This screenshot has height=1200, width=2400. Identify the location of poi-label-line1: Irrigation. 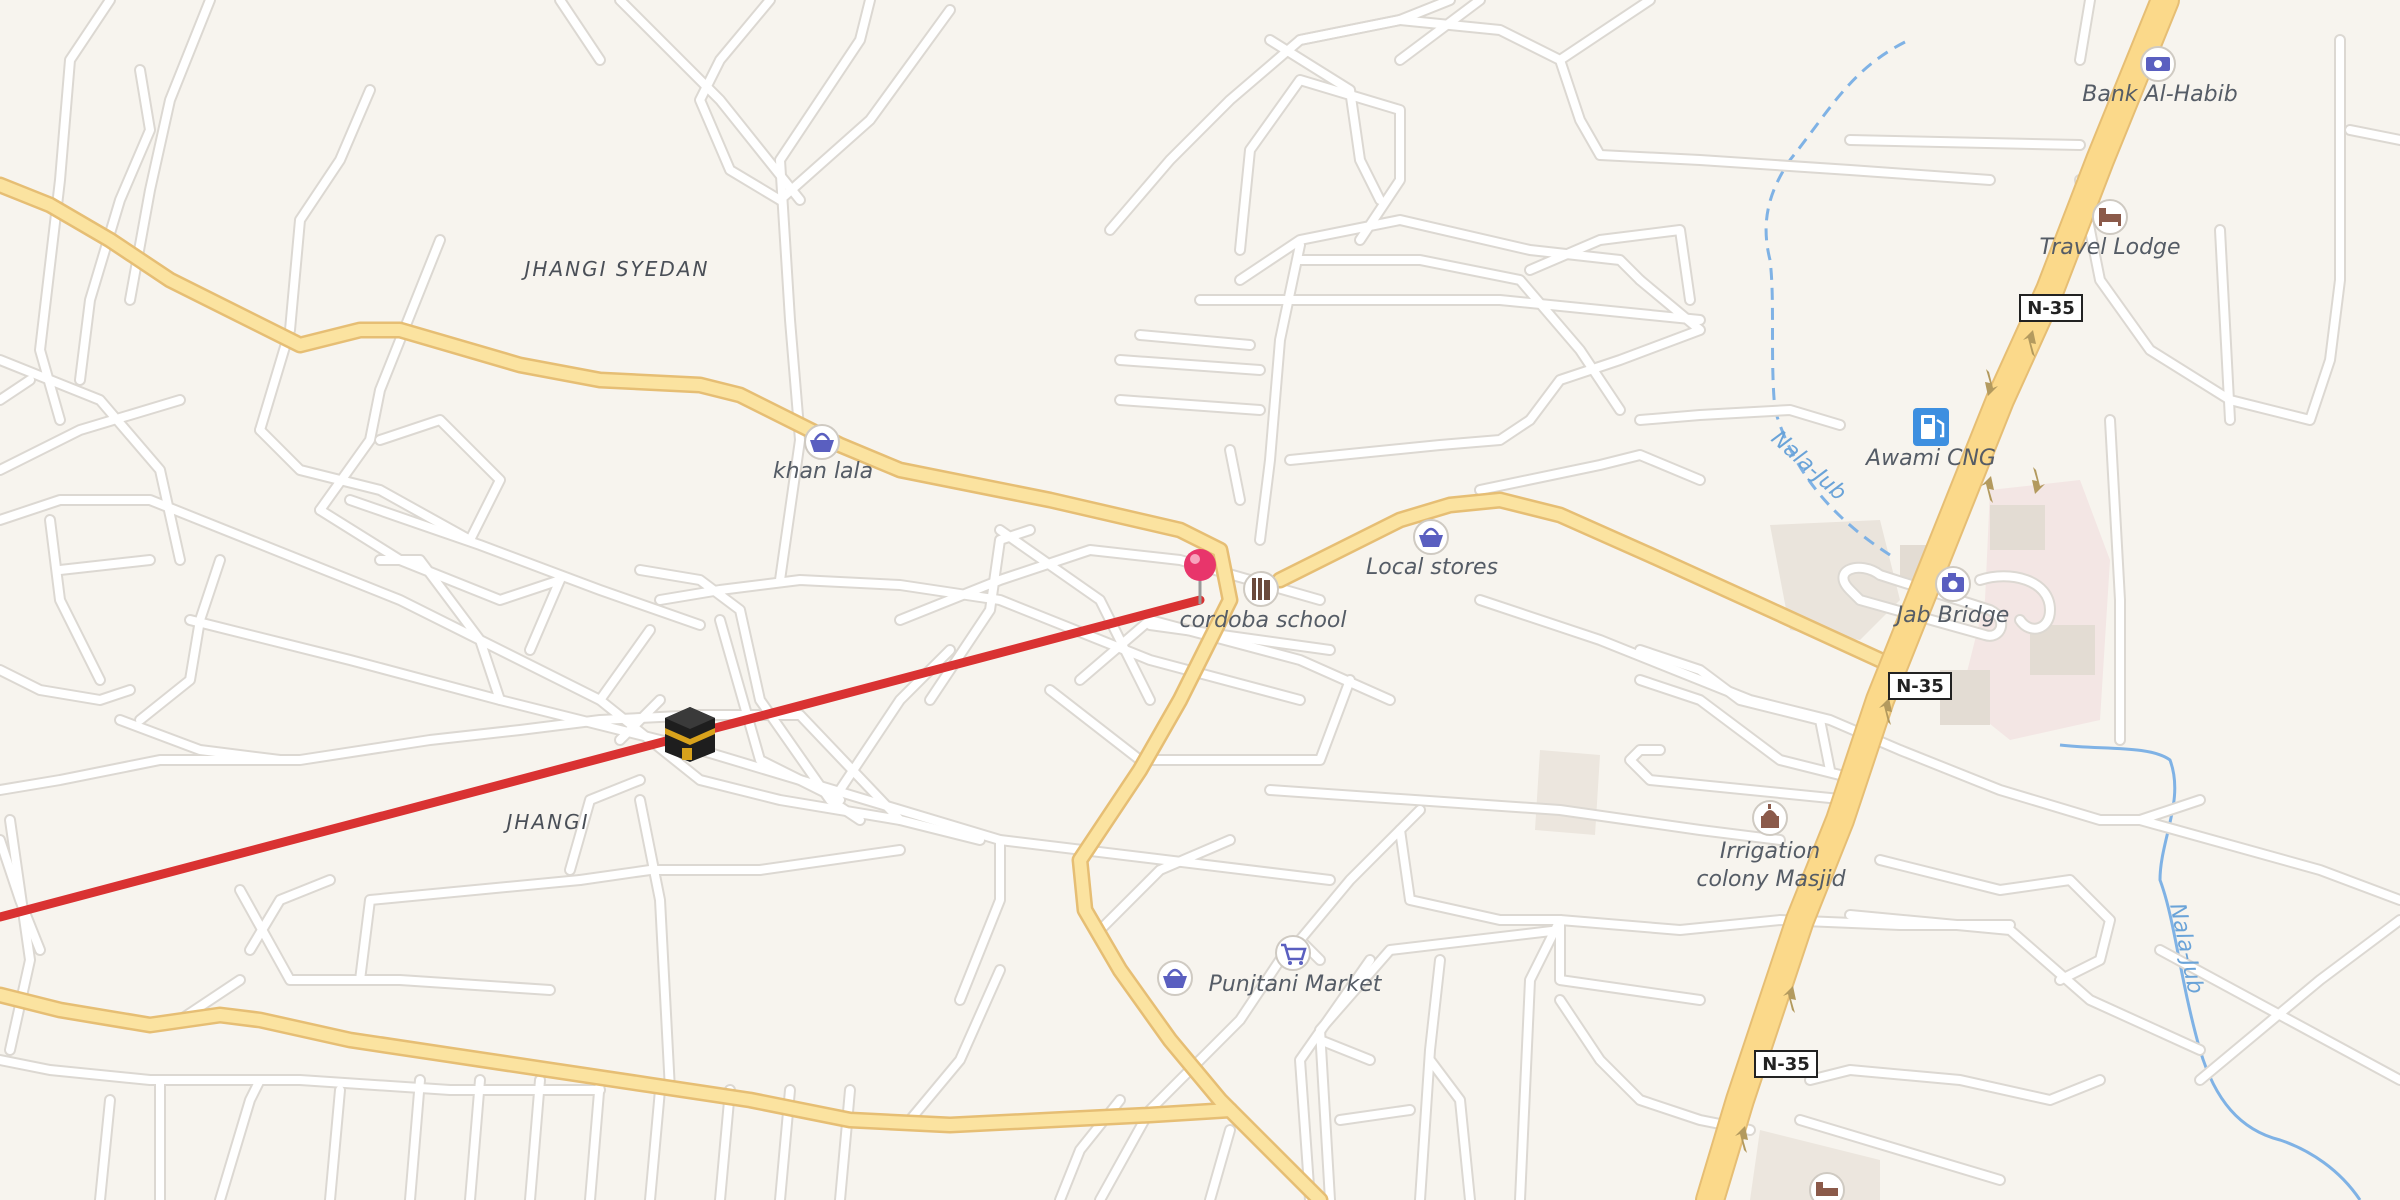
(1770, 851).